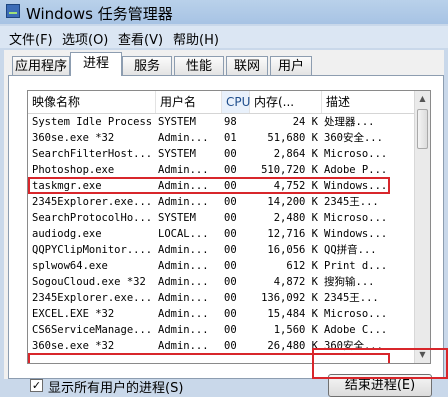  I want to click on cell-memory: 4,752 K, so click(295, 186).